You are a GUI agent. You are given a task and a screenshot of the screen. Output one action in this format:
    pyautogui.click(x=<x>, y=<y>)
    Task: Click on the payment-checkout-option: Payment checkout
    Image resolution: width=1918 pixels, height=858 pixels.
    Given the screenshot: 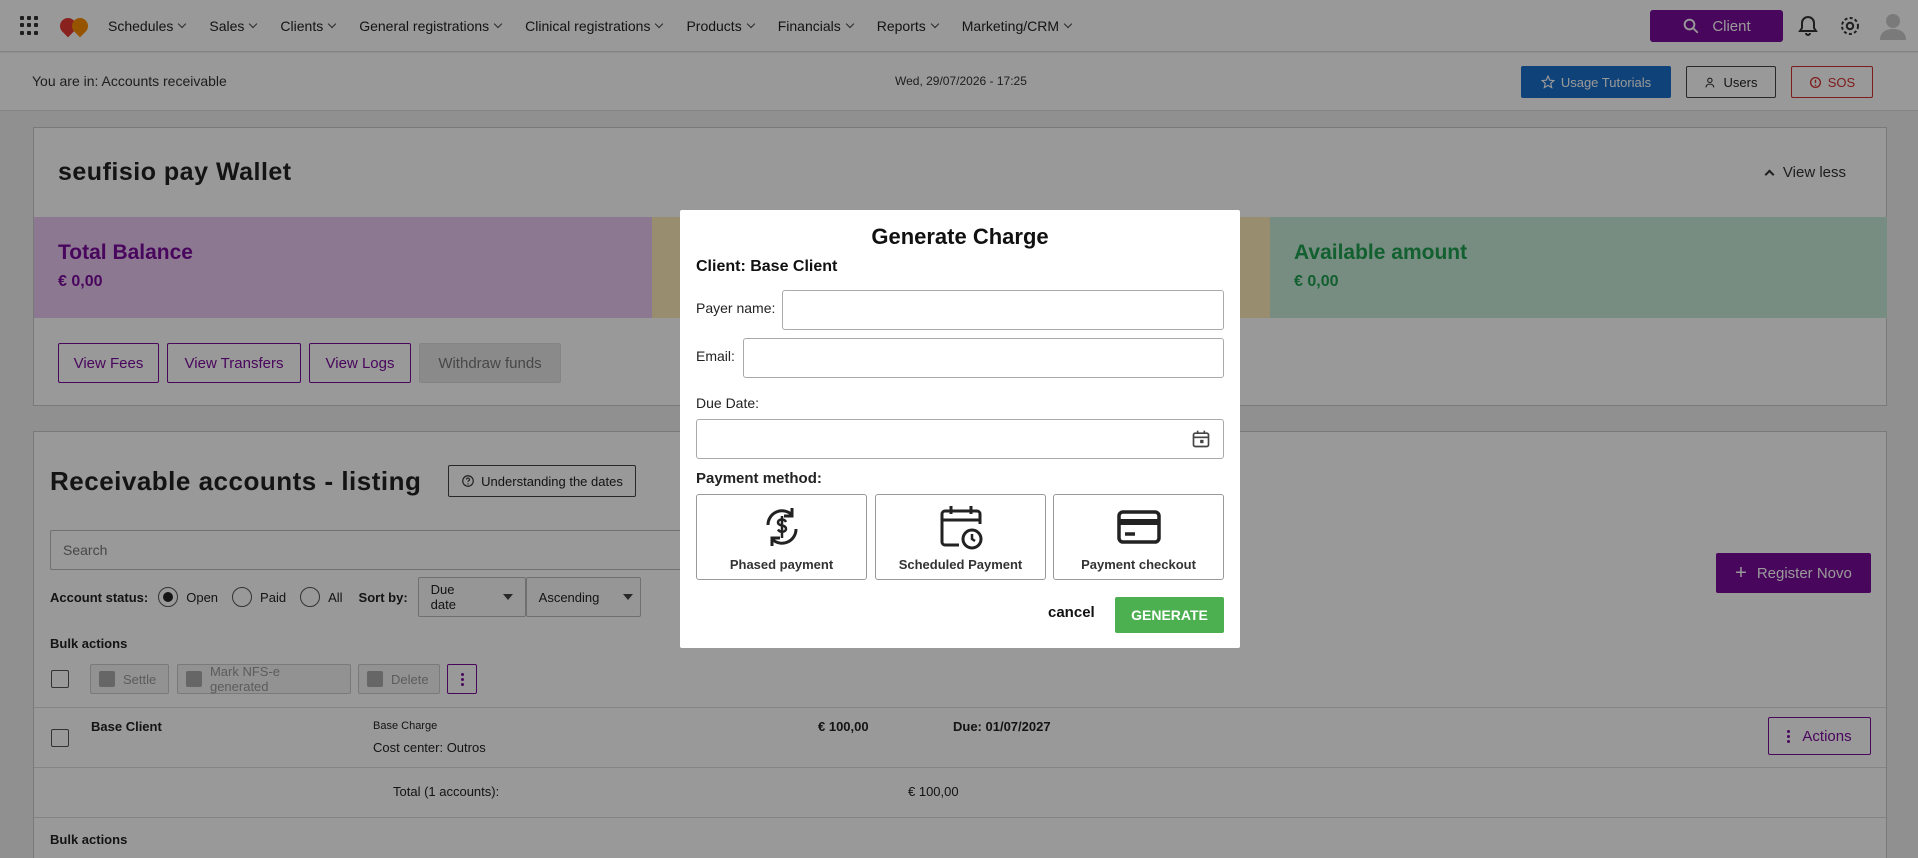 What is the action you would take?
    pyautogui.click(x=1138, y=537)
    